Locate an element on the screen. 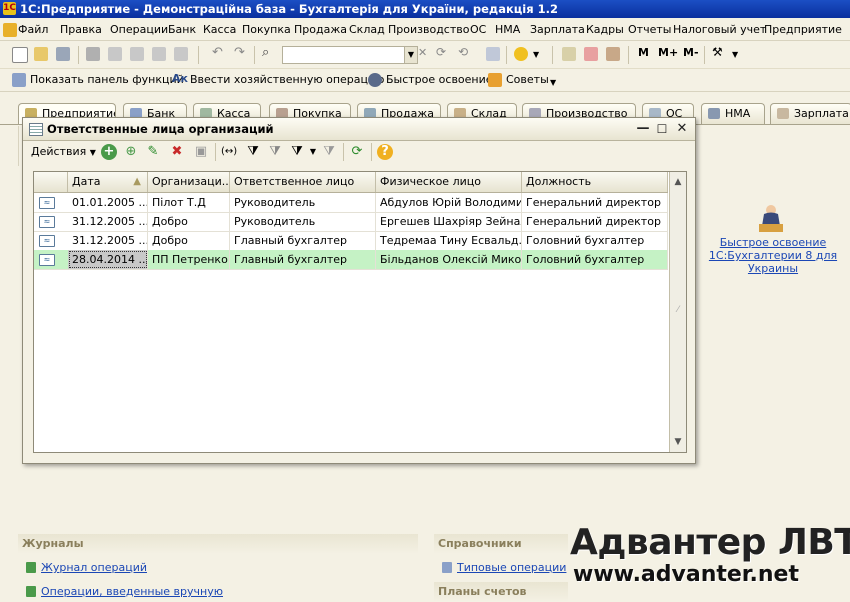 The width and height of the screenshot is (850, 602). find-prev-icon: ⟲ is located at coordinates (463, 52).